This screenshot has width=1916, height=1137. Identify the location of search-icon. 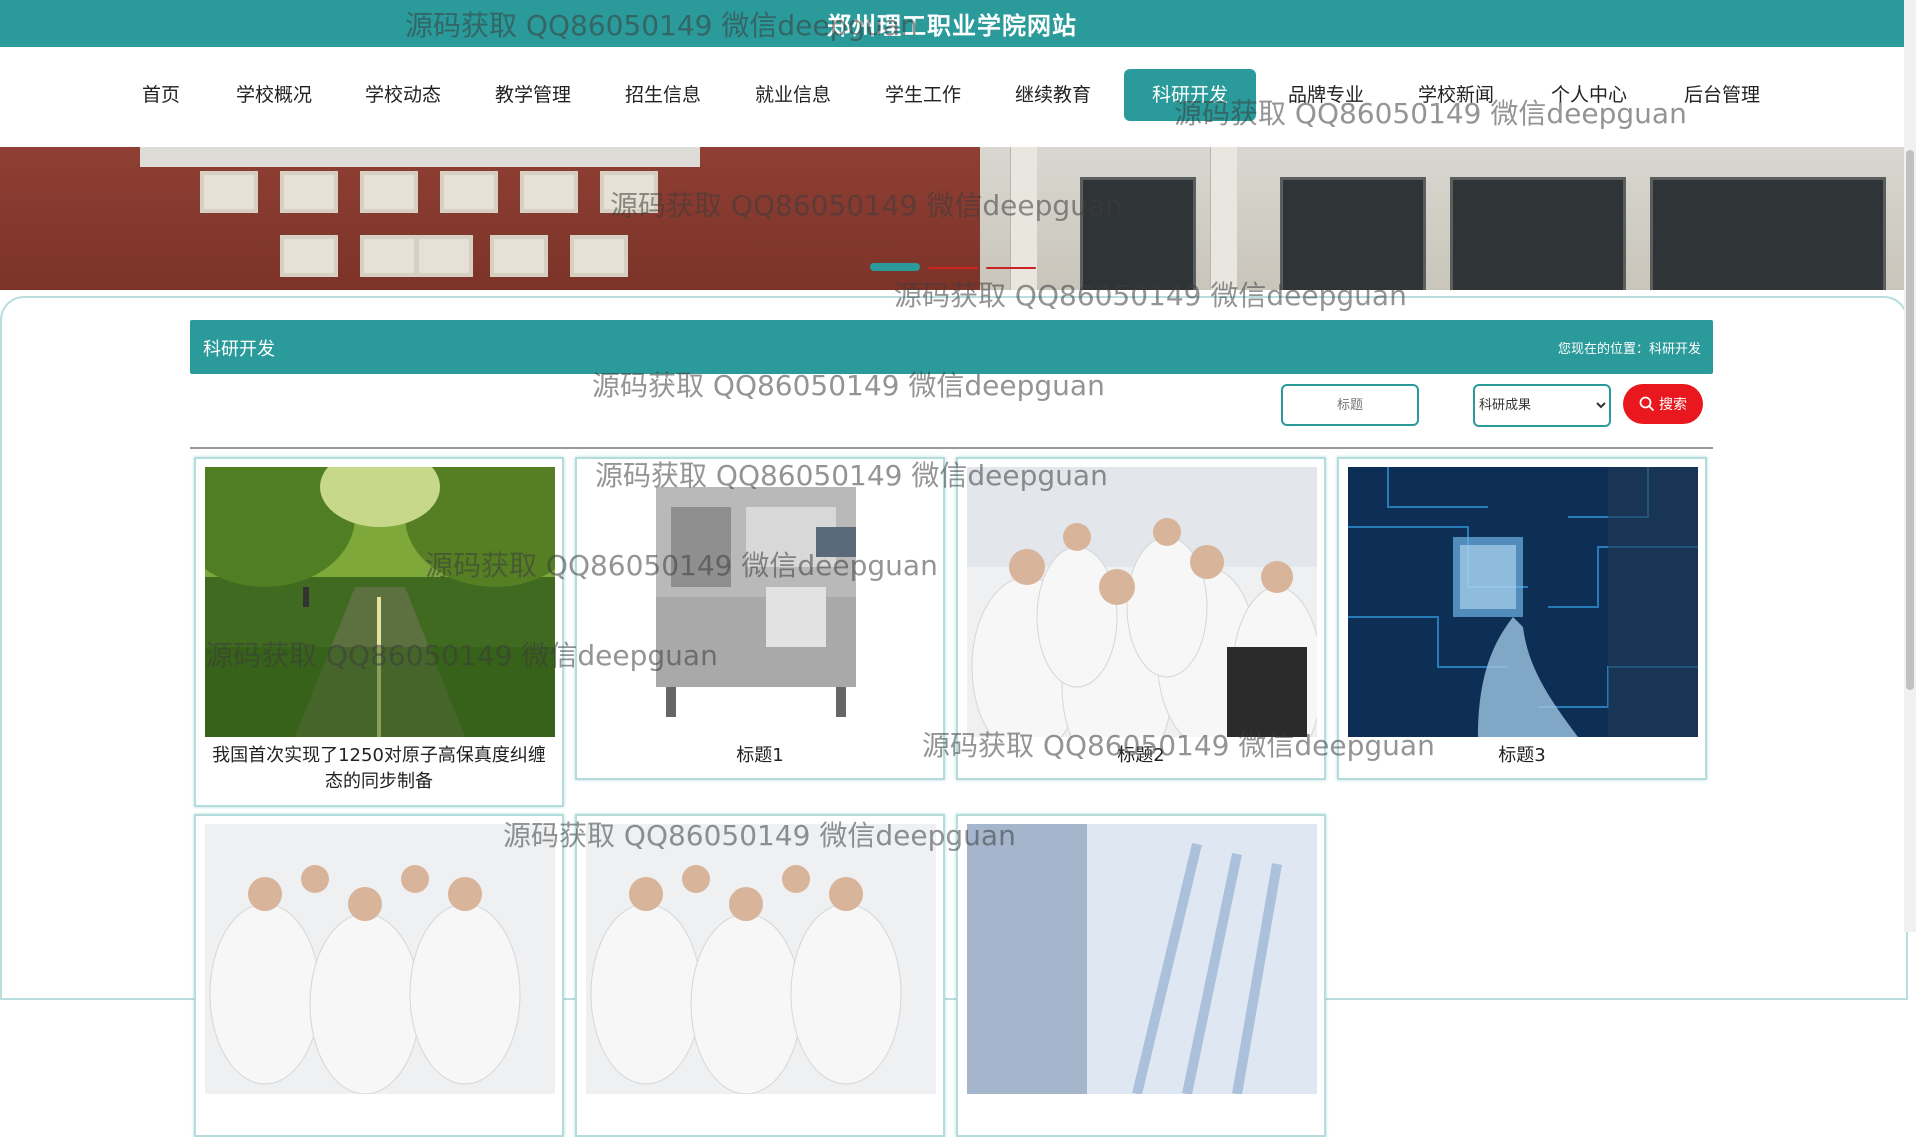
(1647, 404).